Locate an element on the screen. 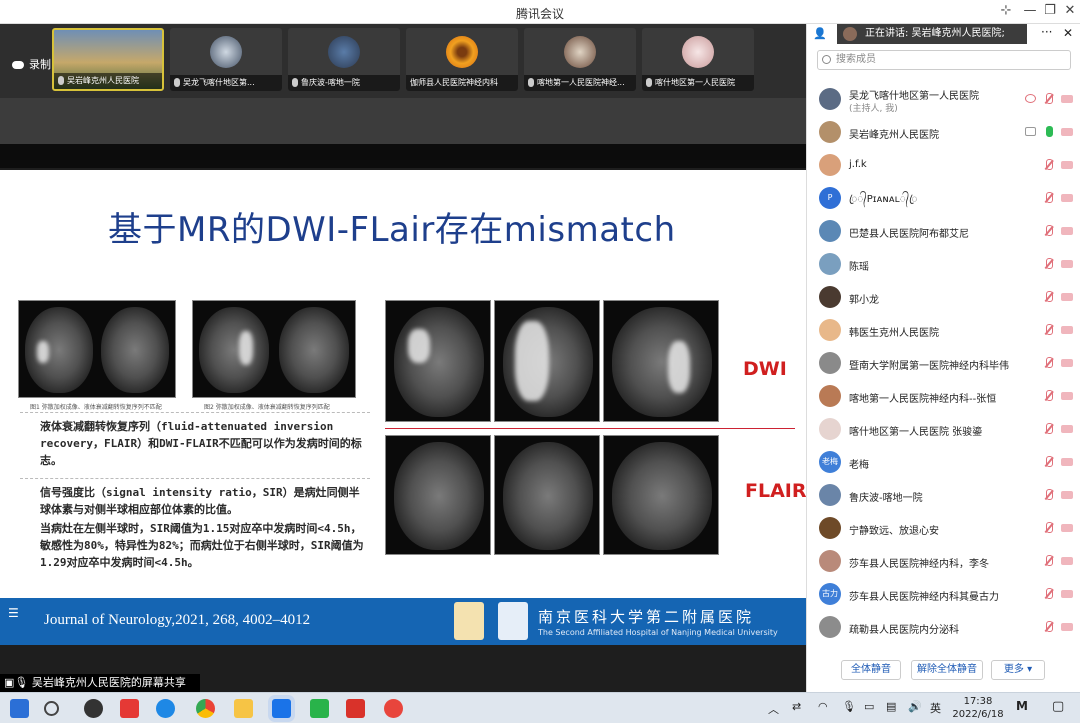  member-name: 莎车县人民医院神经内科，李冬 is located at coordinates (919, 564).